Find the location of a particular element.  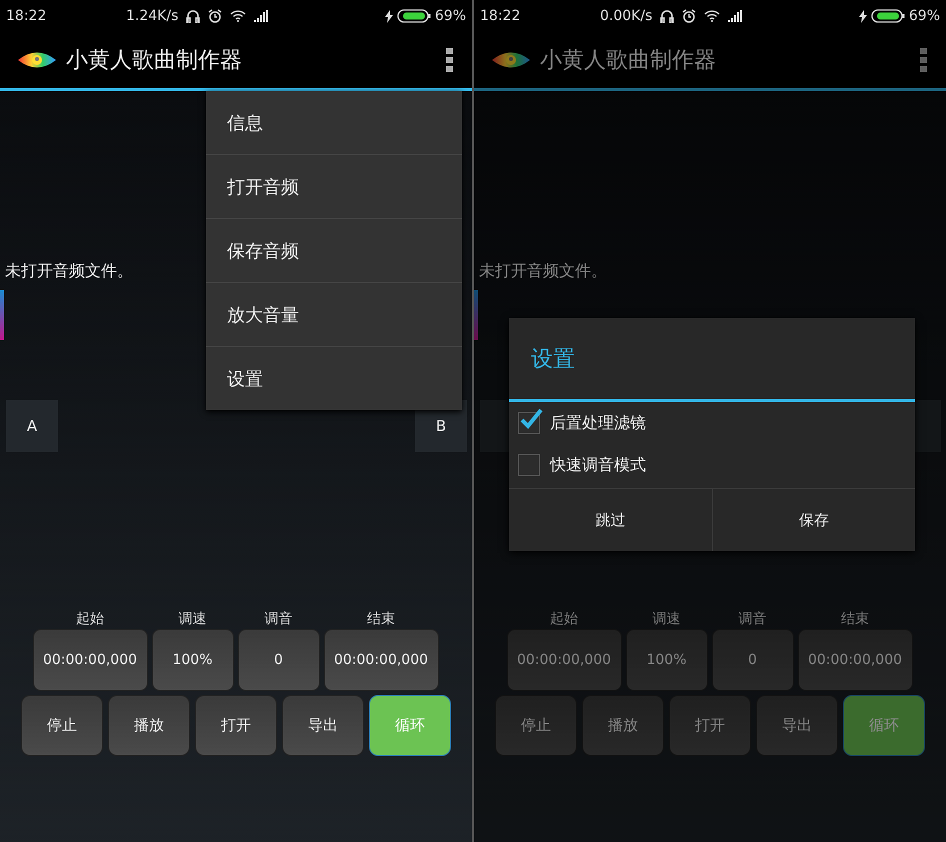

menu-item: 信息 is located at coordinates (334, 122).